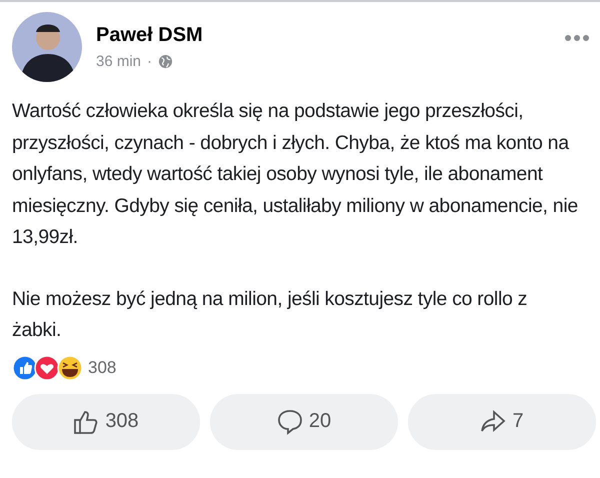 This screenshot has width=600, height=478. What do you see at coordinates (166, 61) in the screenshot?
I see `globe-icon` at bounding box center [166, 61].